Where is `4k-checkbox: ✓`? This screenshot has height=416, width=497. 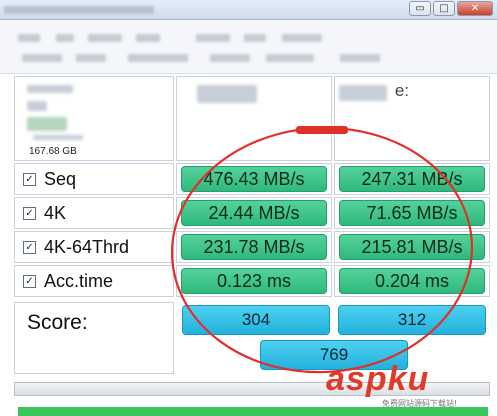
4k-checkbox: ✓ is located at coordinates (29, 213).